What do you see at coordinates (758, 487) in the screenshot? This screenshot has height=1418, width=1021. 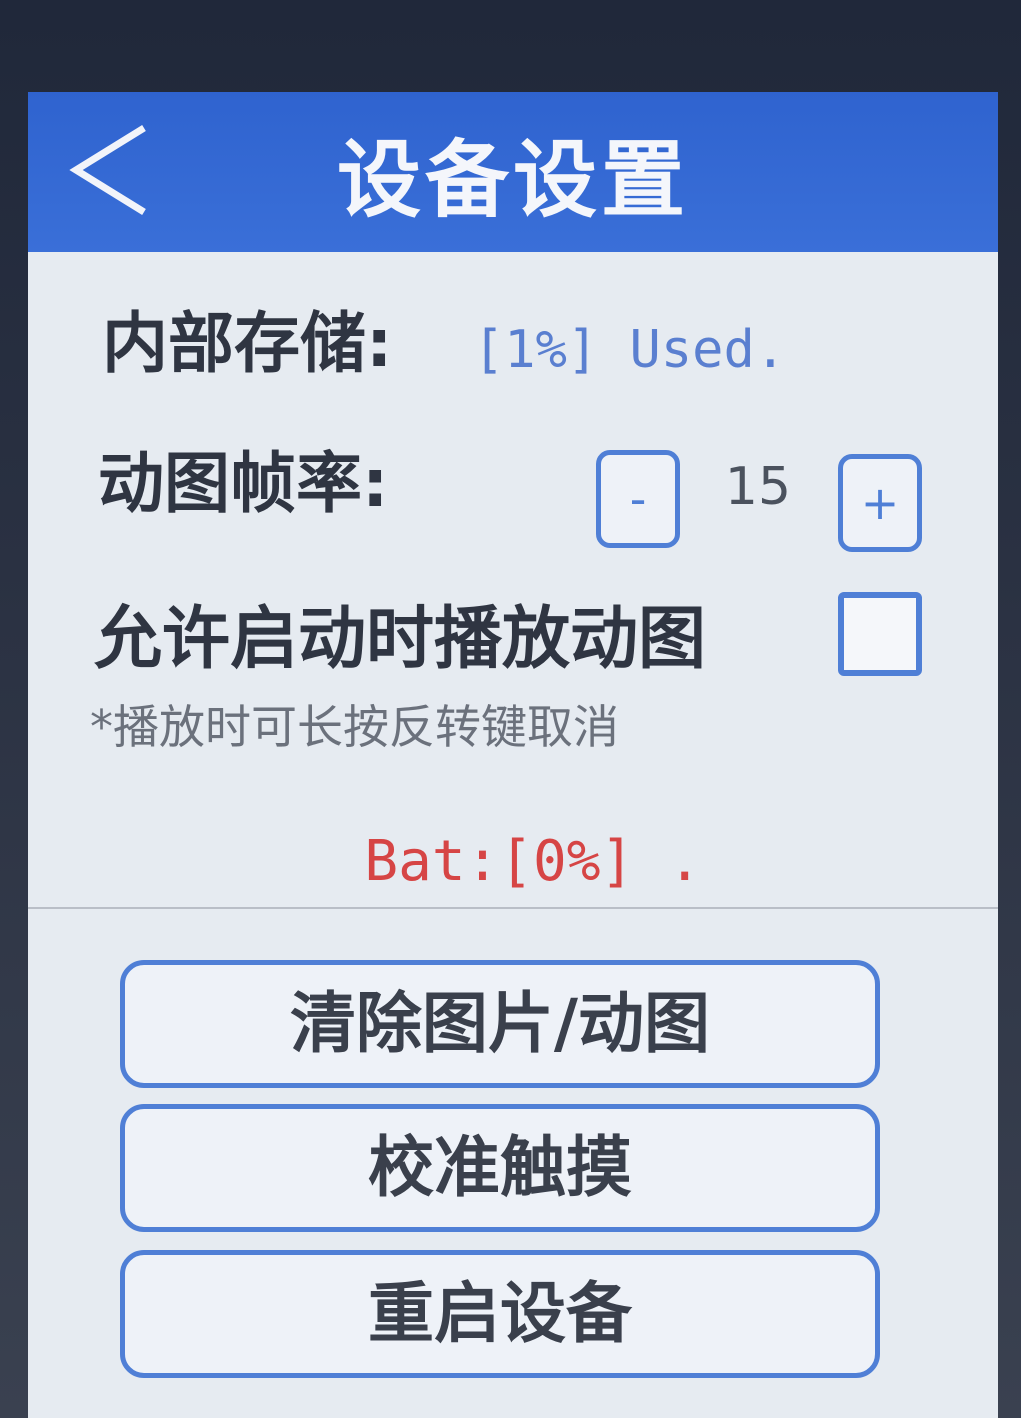 I see `frame-rate-value: 15` at bounding box center [758, 487].